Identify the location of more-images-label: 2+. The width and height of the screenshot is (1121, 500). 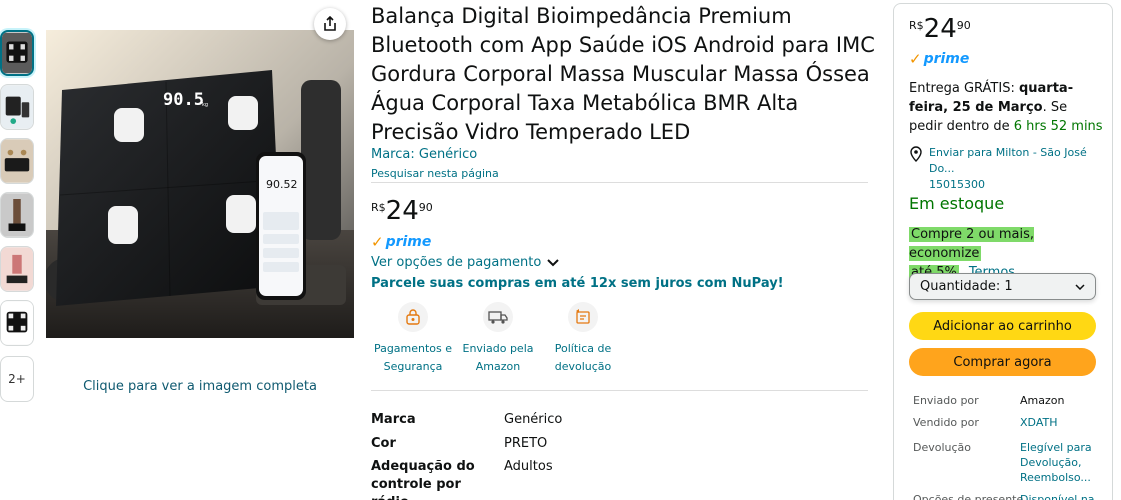
(17, 379).